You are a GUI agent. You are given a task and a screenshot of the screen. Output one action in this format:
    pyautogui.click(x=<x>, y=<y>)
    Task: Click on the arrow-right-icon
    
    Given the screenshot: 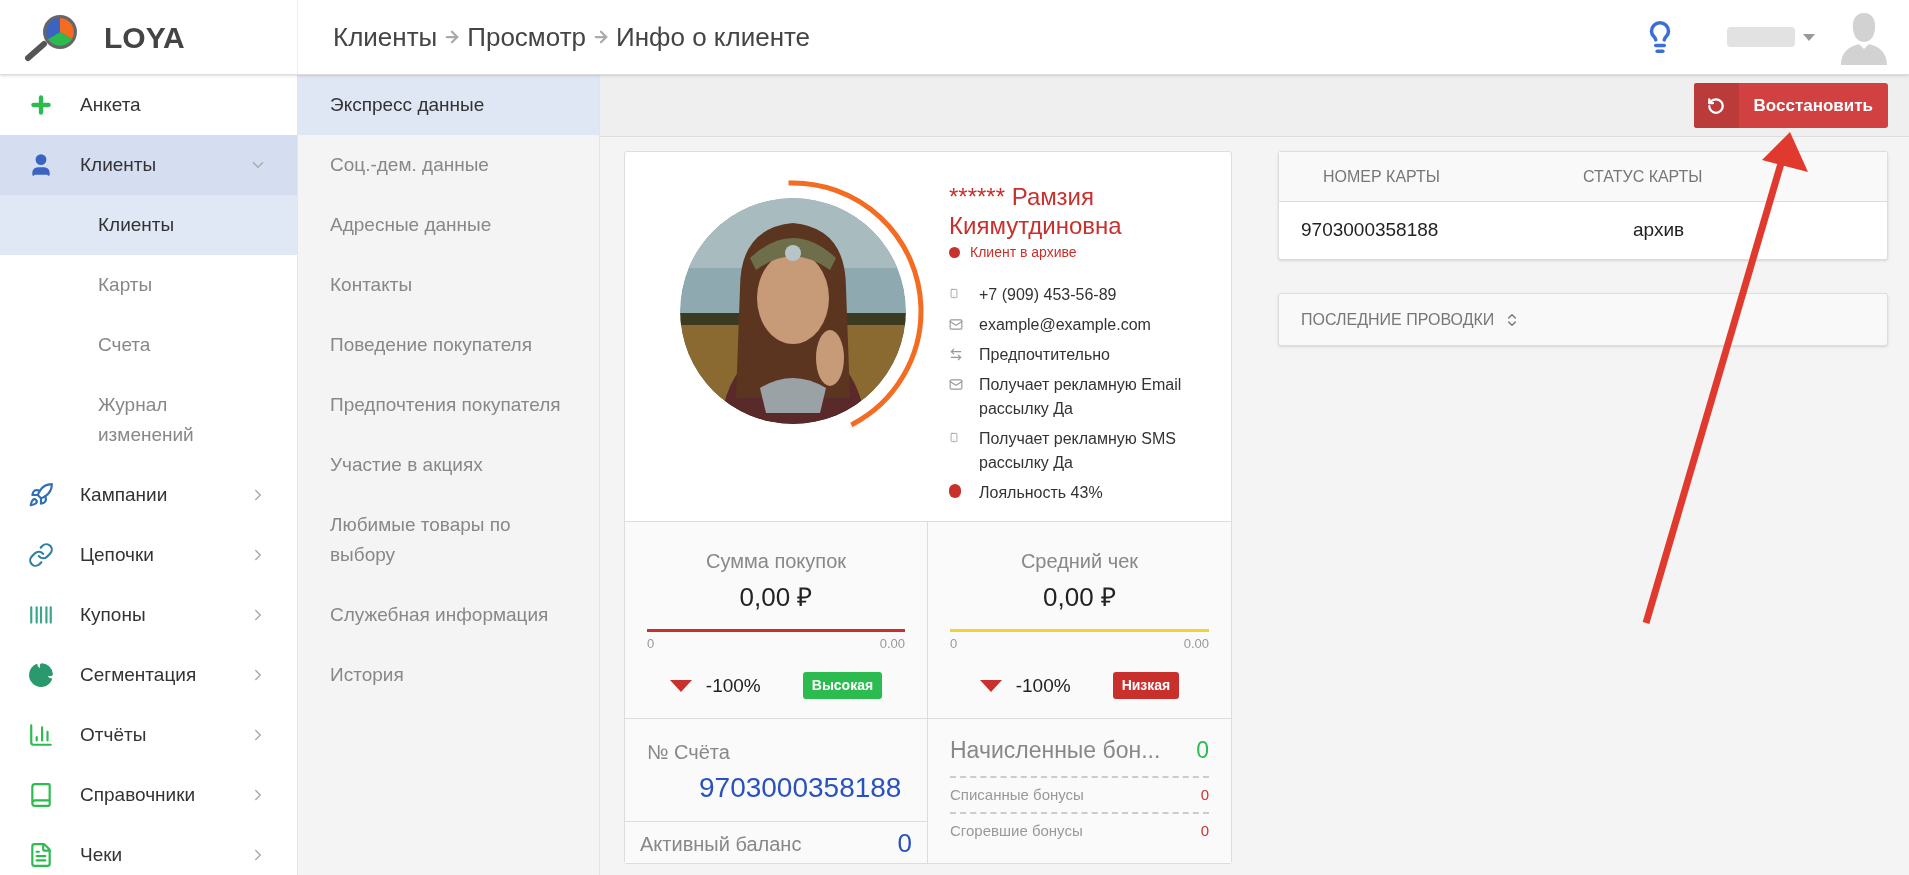 What is the action you would take?
    pyautogui.click(x=601, y=37)
    